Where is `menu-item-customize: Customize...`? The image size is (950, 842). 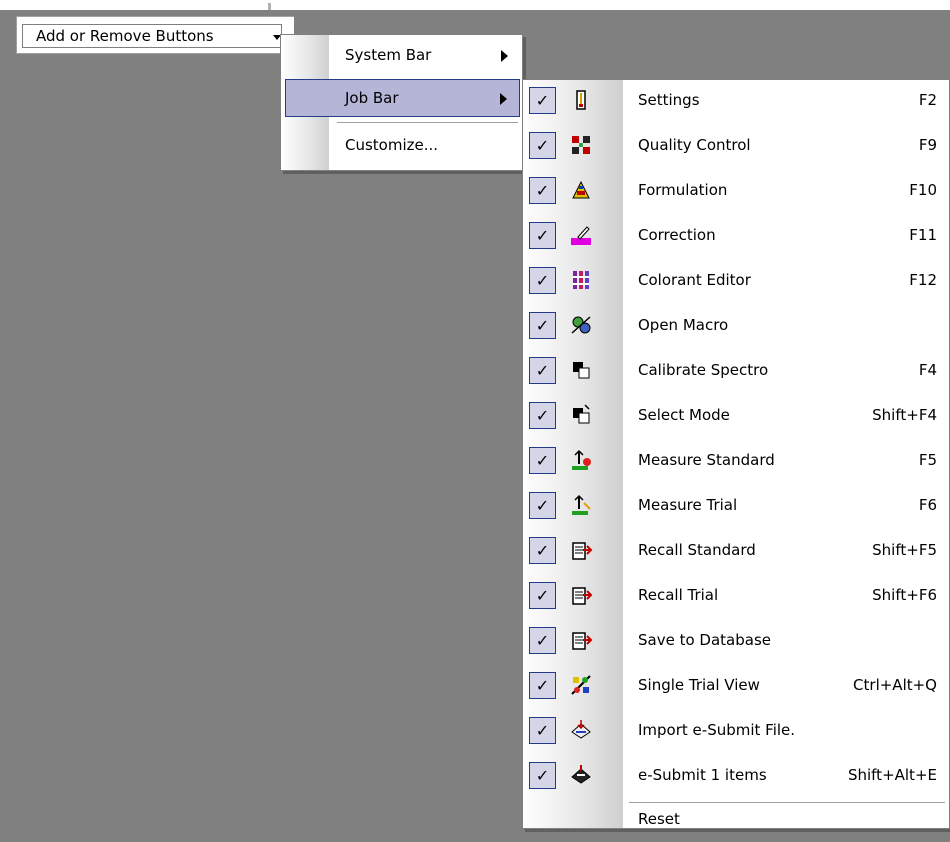
menu-item-customize: Customize... is located at coordinates (401, 146).